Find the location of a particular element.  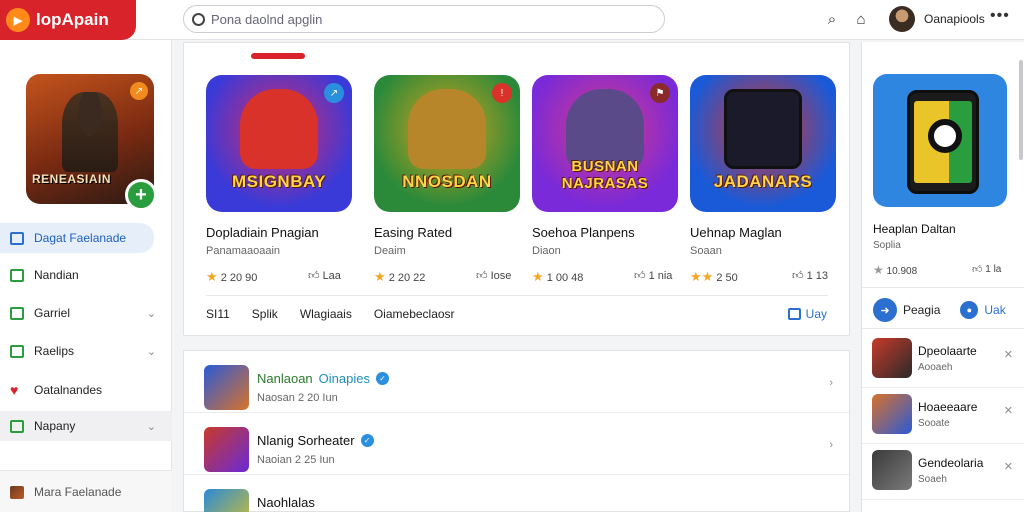

game-thumbnail: ! NNOSDAN is located at coordinates (447, 143).